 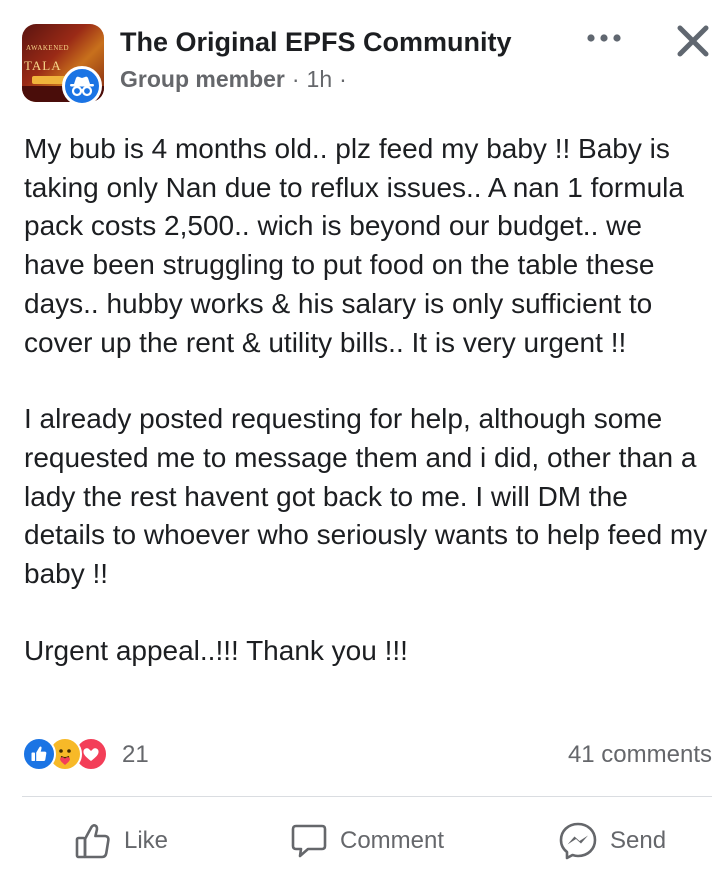 I want to click on group-avatar: AWAKENED TALA, so click(x=62, y=64).